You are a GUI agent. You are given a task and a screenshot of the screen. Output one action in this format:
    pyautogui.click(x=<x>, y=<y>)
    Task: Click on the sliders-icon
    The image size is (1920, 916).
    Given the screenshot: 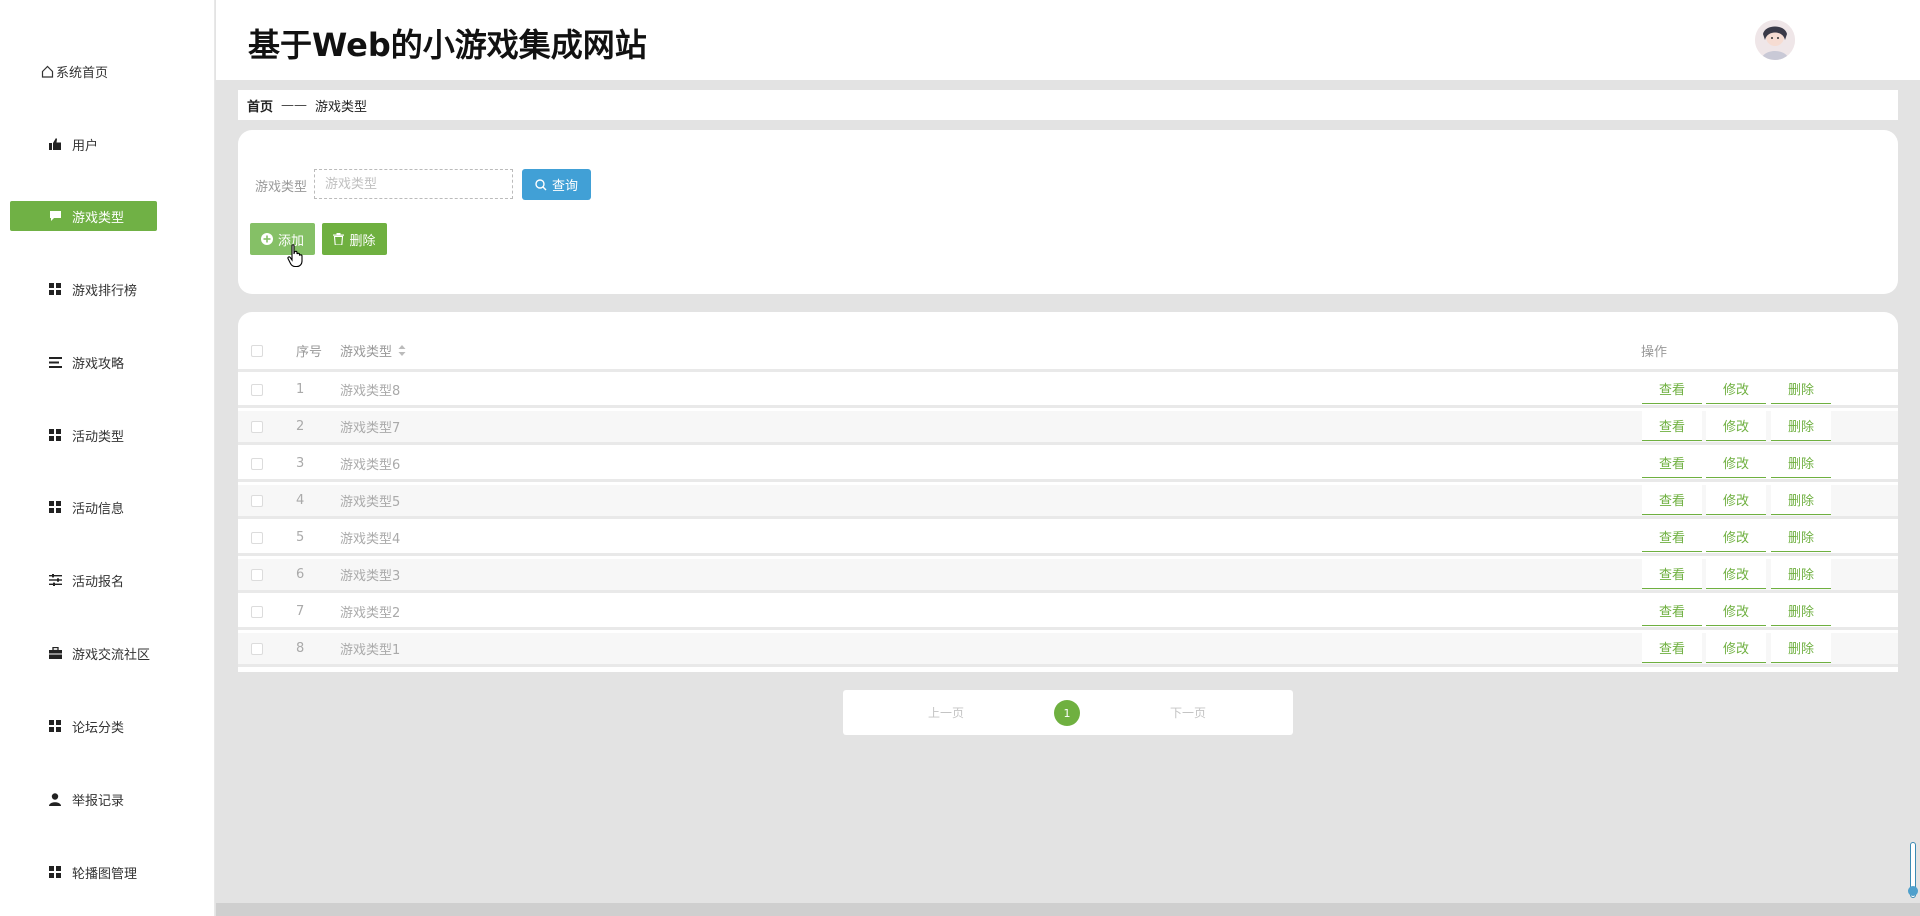 What is the action you would take?
    pyautogui.click(x=55, y=580)
    